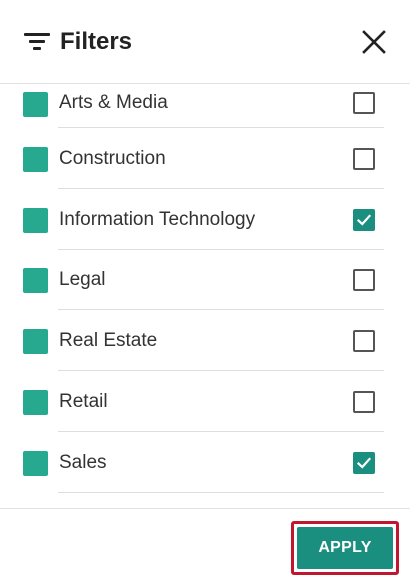 The width and height of the screenshot is (410, 583). I want to click on close-button, so click(374, 42).